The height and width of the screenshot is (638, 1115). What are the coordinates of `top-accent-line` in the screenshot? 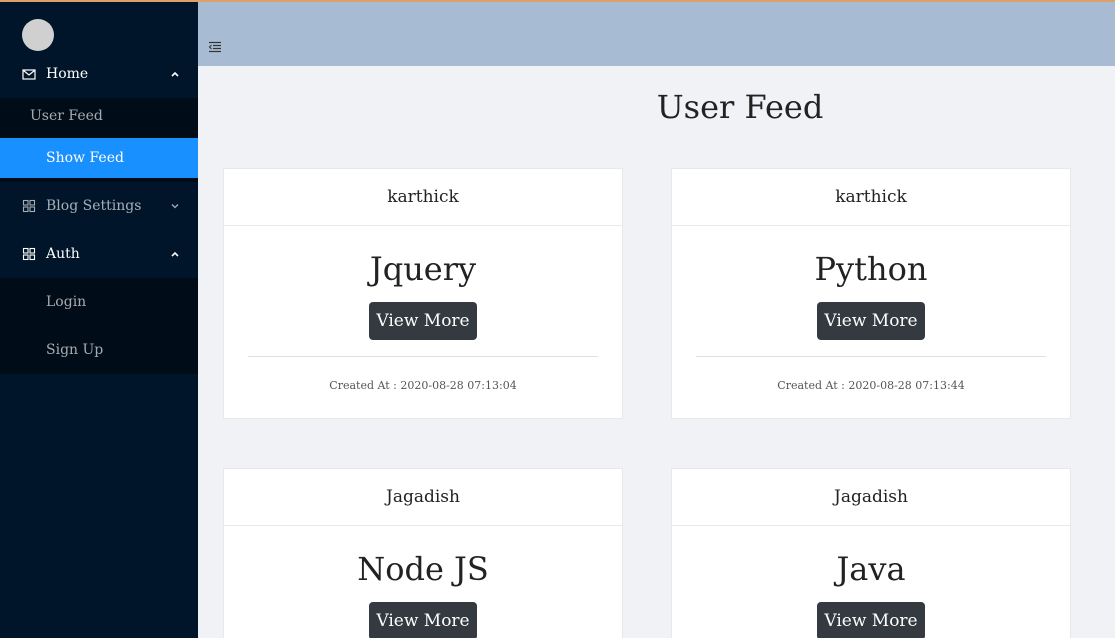 It's located at (557, 1).